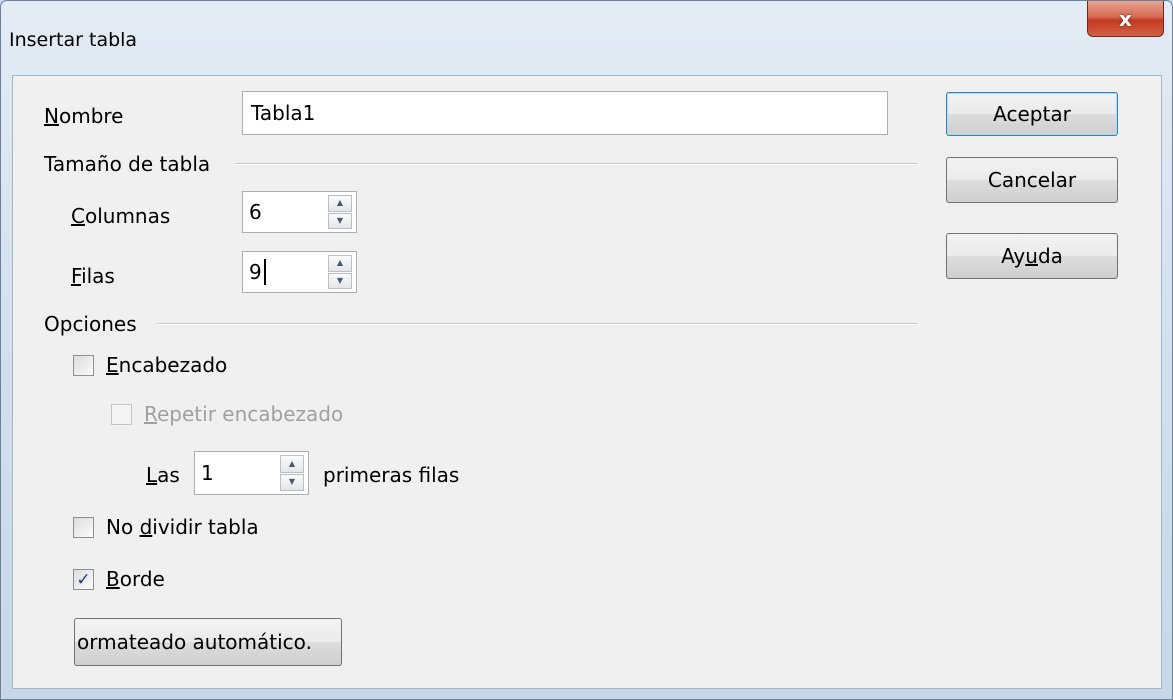  I want to click on close-icon: x, so click(1125, 18).